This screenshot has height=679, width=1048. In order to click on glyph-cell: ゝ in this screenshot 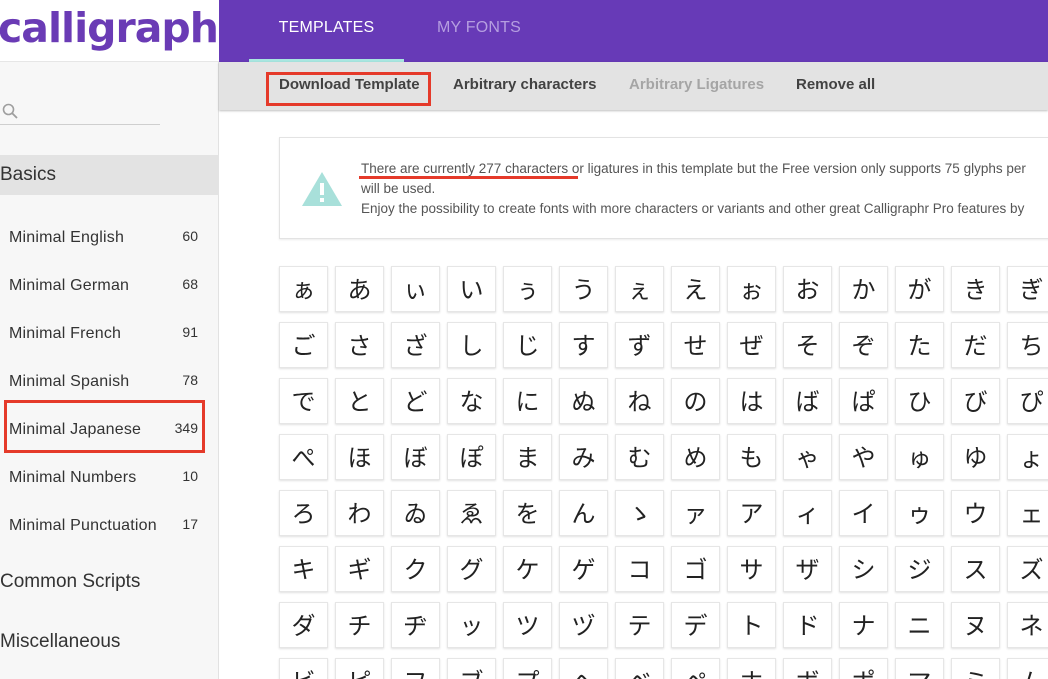, I will do `click(639, 513)`.